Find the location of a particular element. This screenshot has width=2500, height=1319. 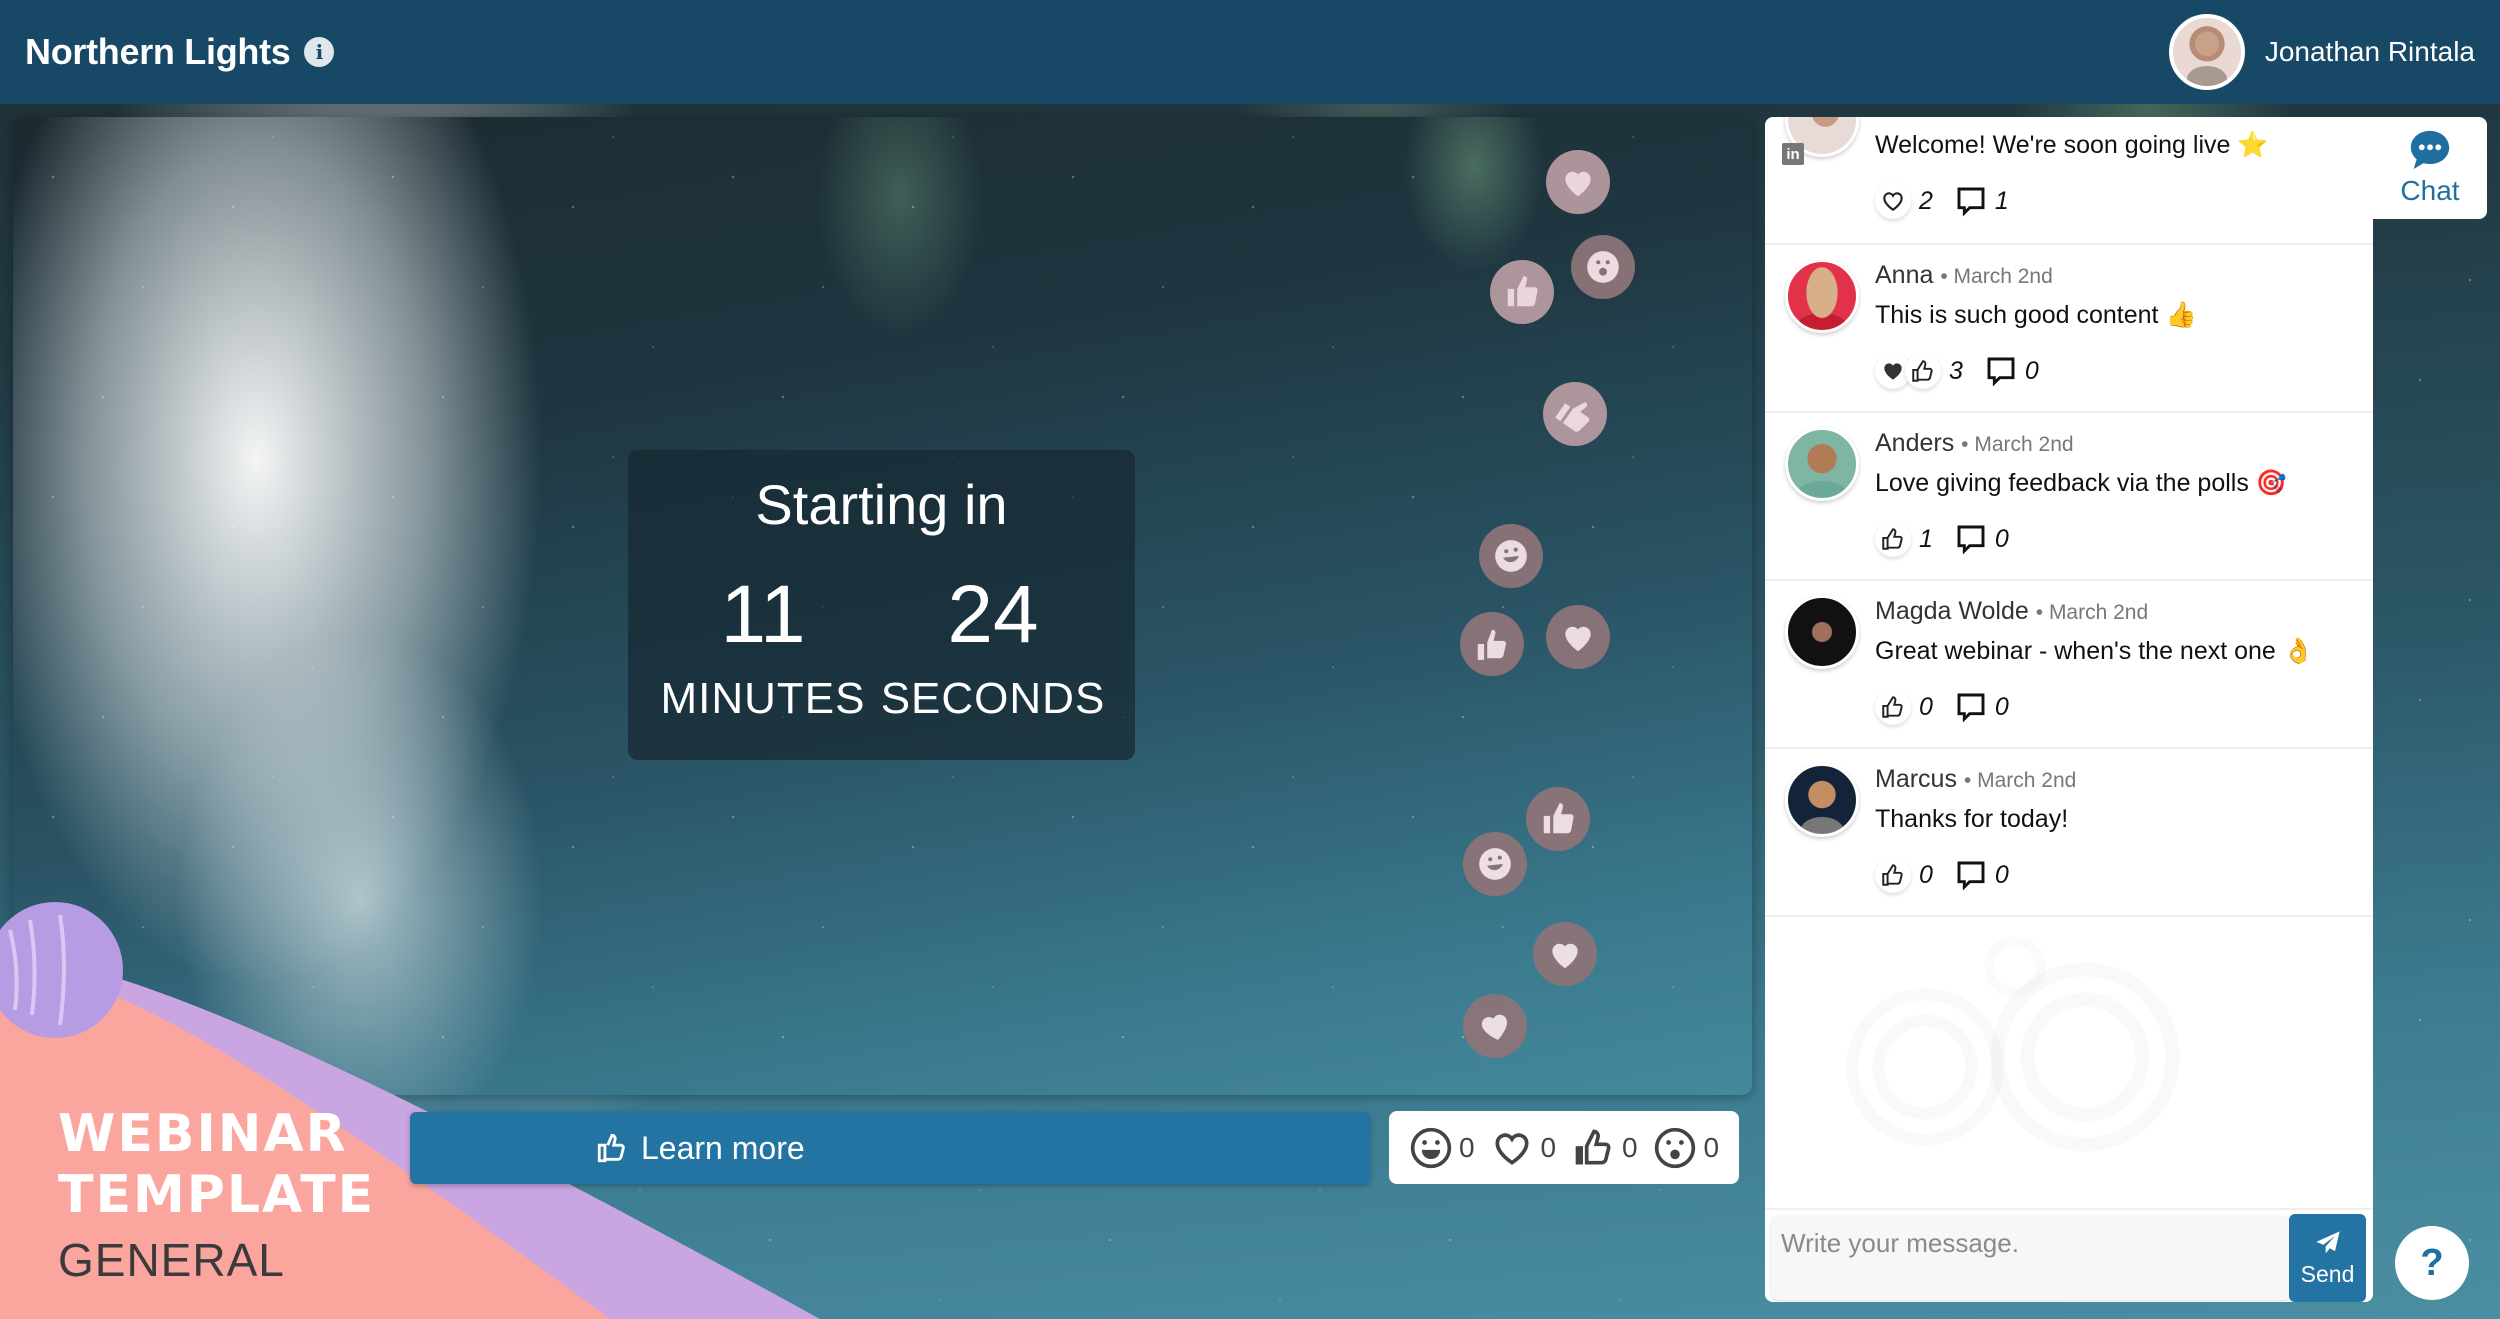

comment-count: 1 is located at coordinates (2001, 200).